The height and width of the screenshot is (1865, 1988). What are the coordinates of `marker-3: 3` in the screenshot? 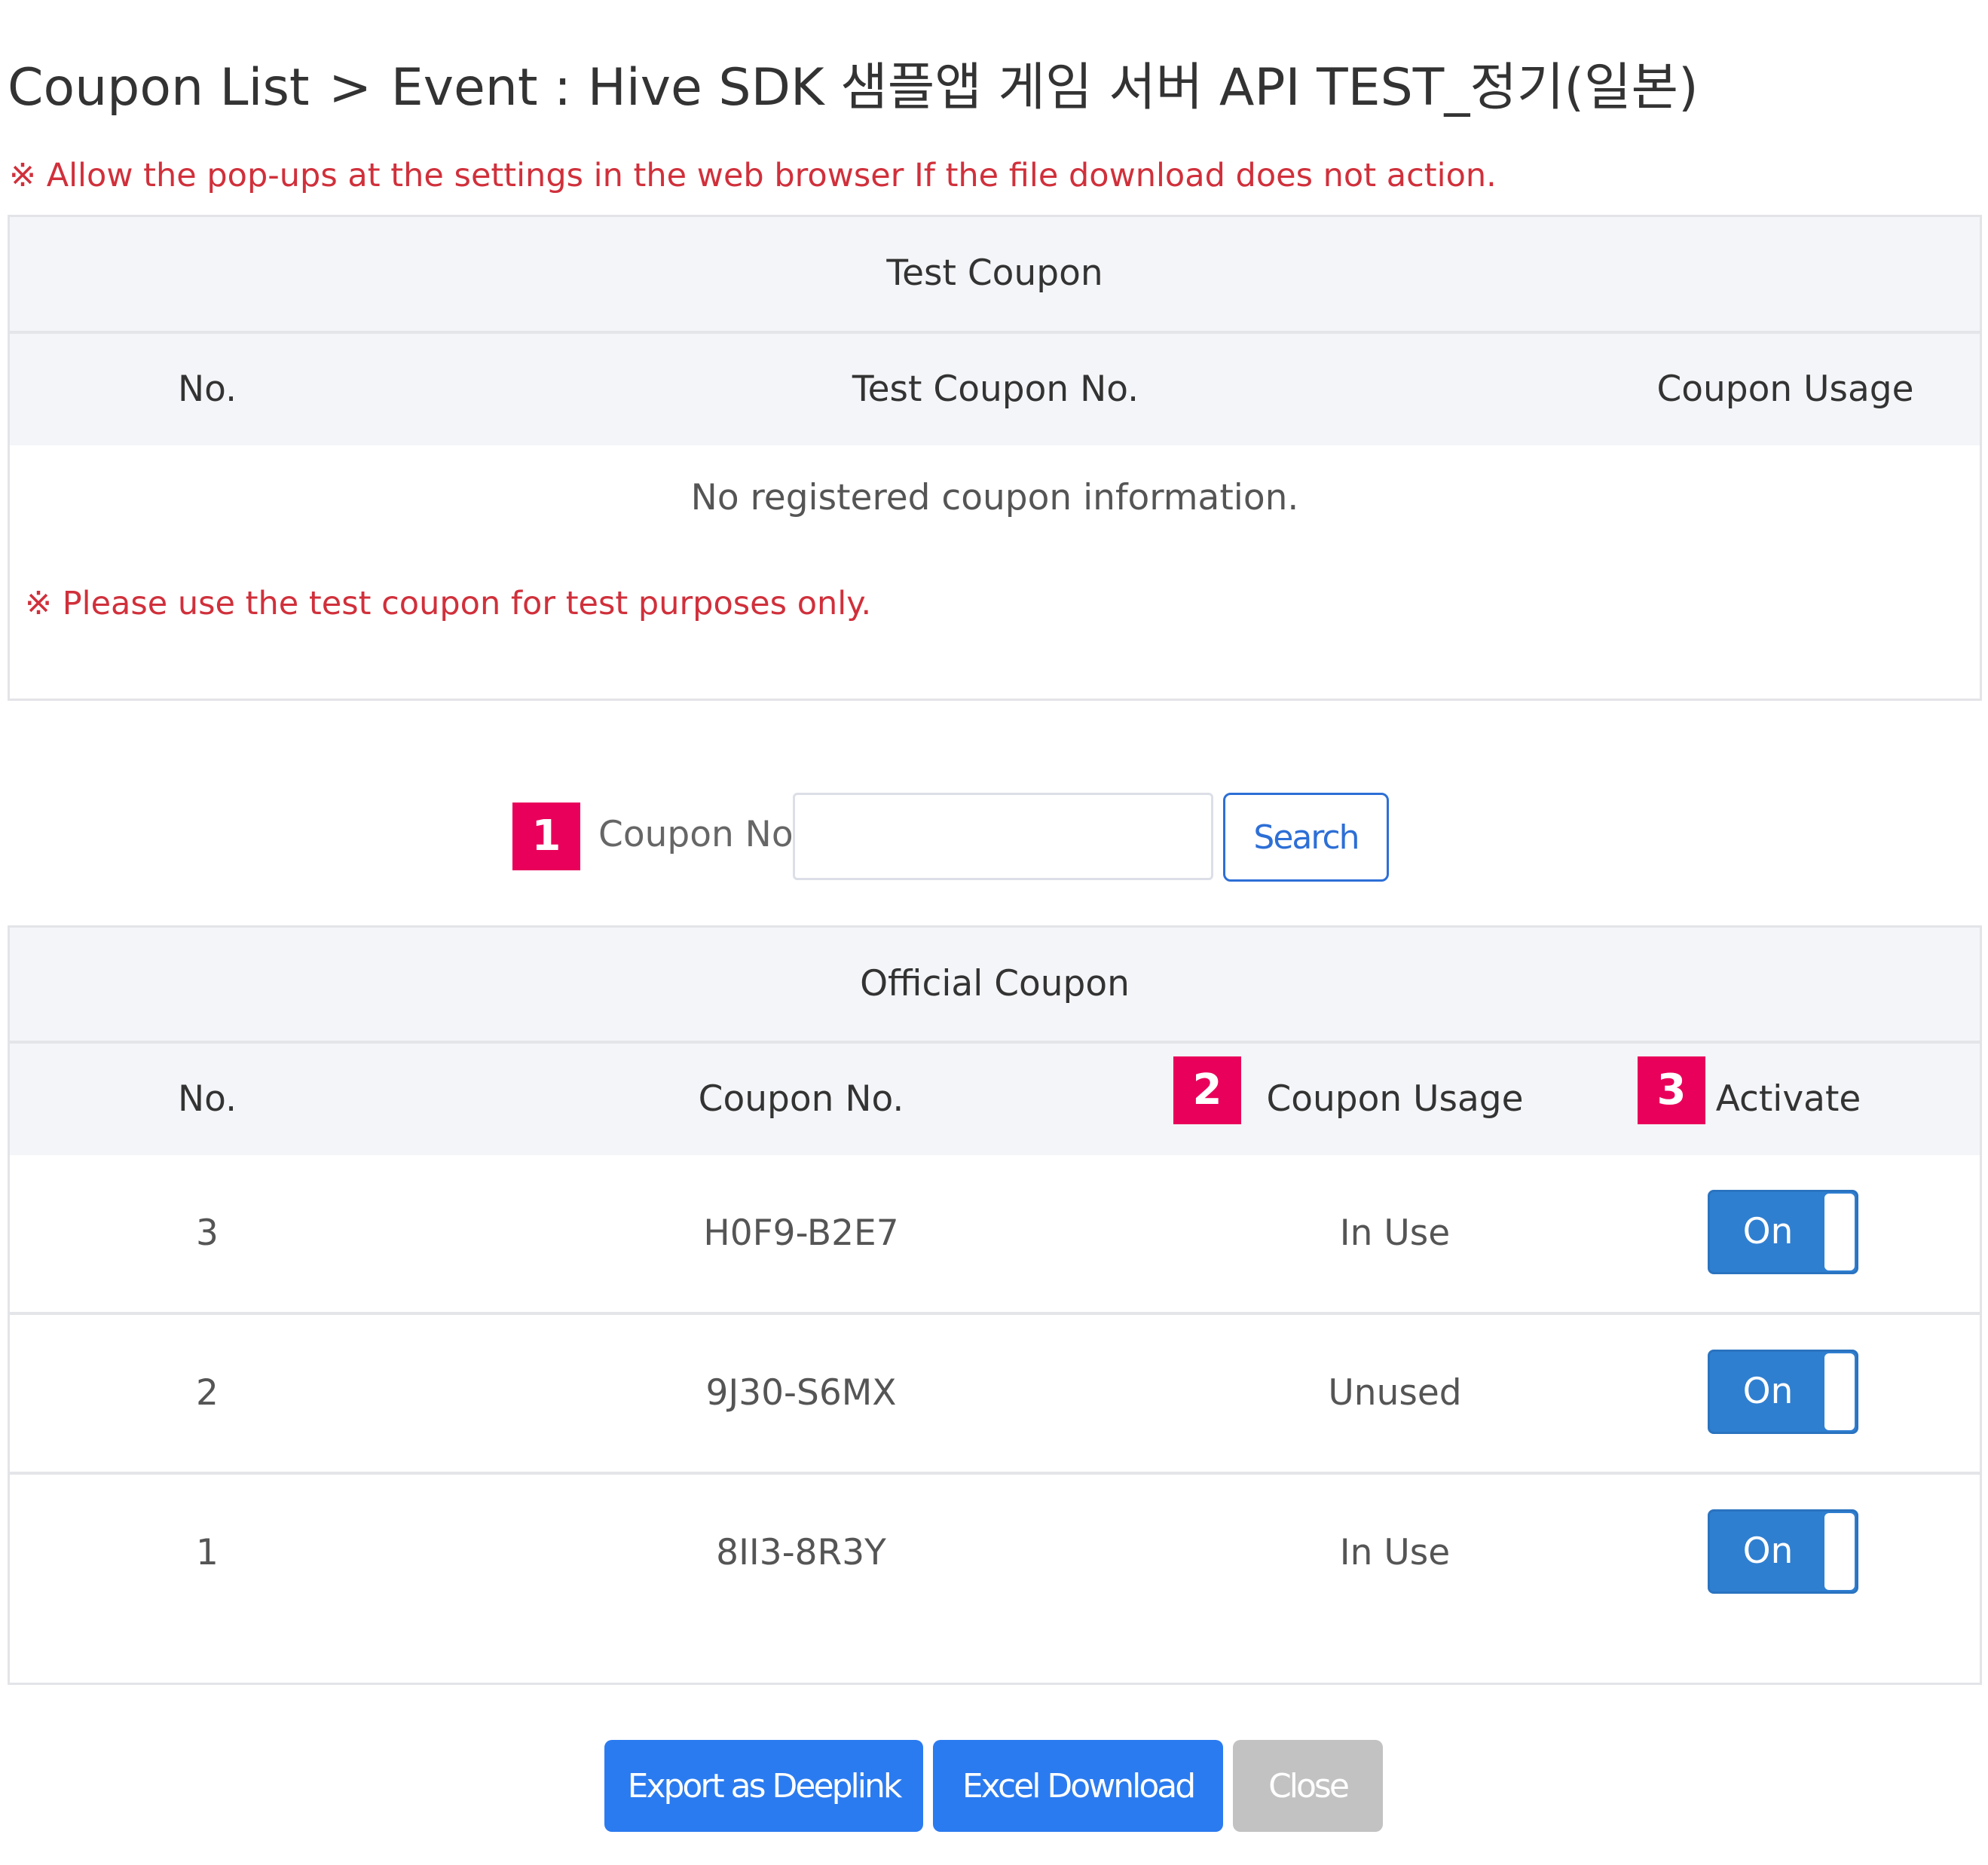 It's located at (1671, 1090).